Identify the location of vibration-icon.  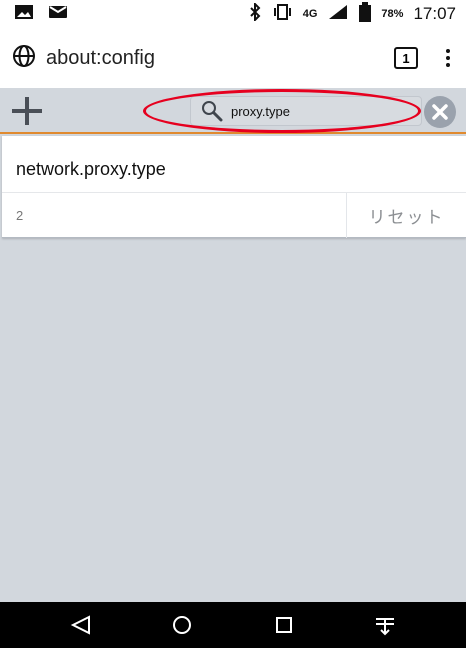
(282, 14).